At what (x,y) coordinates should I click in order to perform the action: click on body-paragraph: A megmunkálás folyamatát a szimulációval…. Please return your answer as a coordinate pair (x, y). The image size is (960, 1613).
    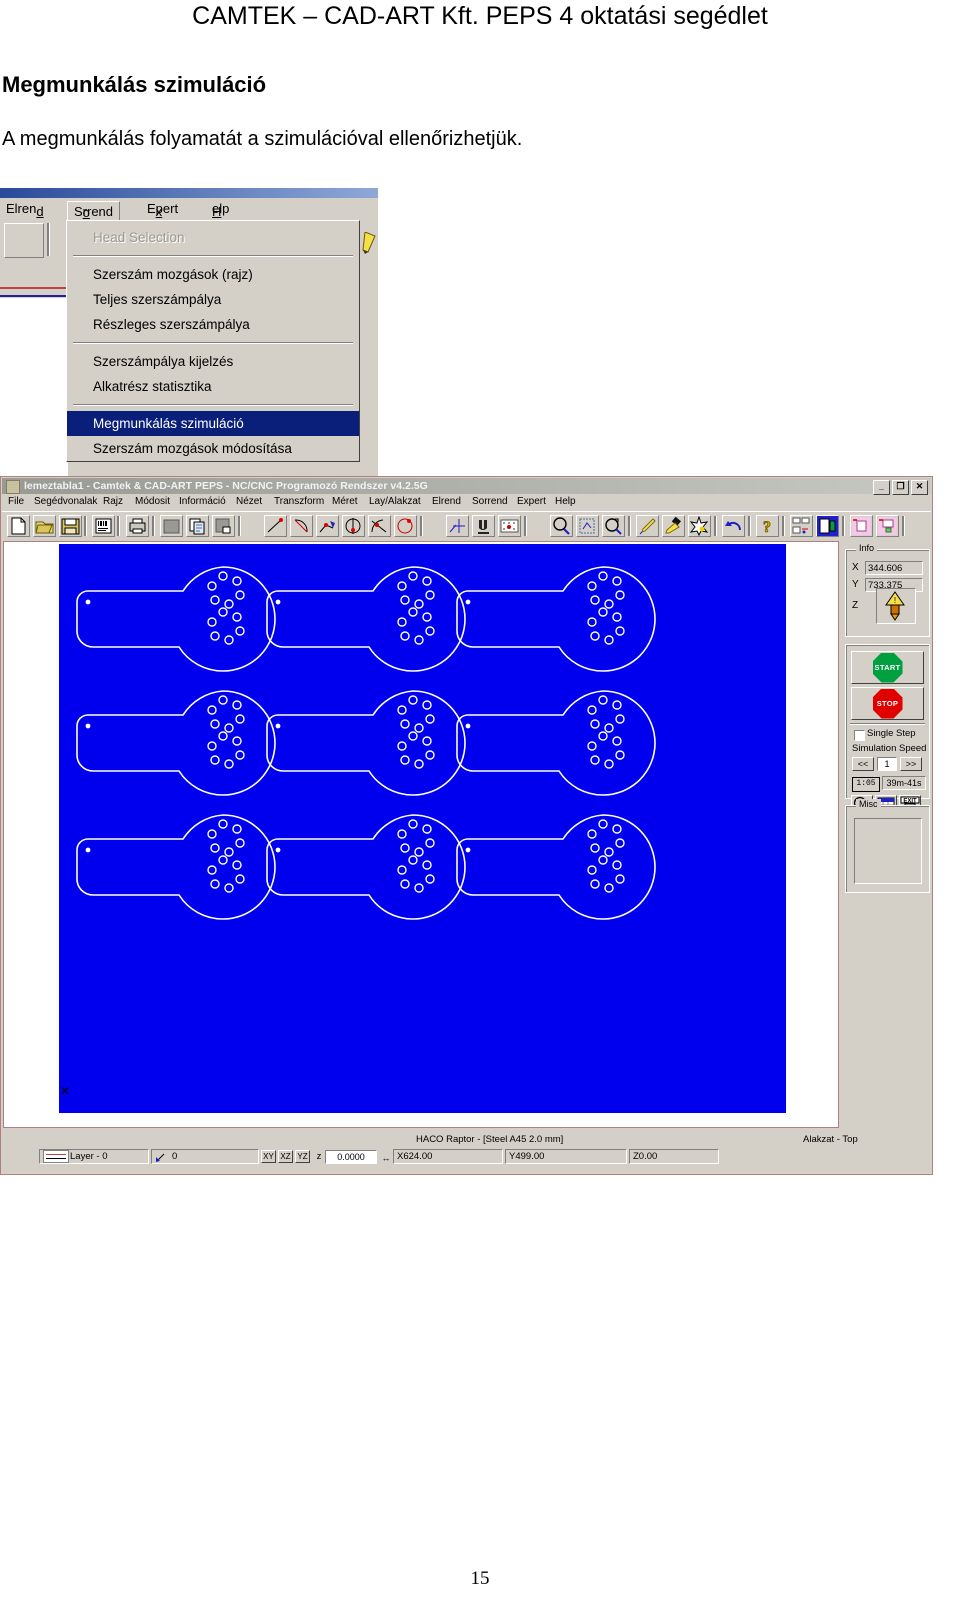
    Looking at the image, I should click on (262, 139).